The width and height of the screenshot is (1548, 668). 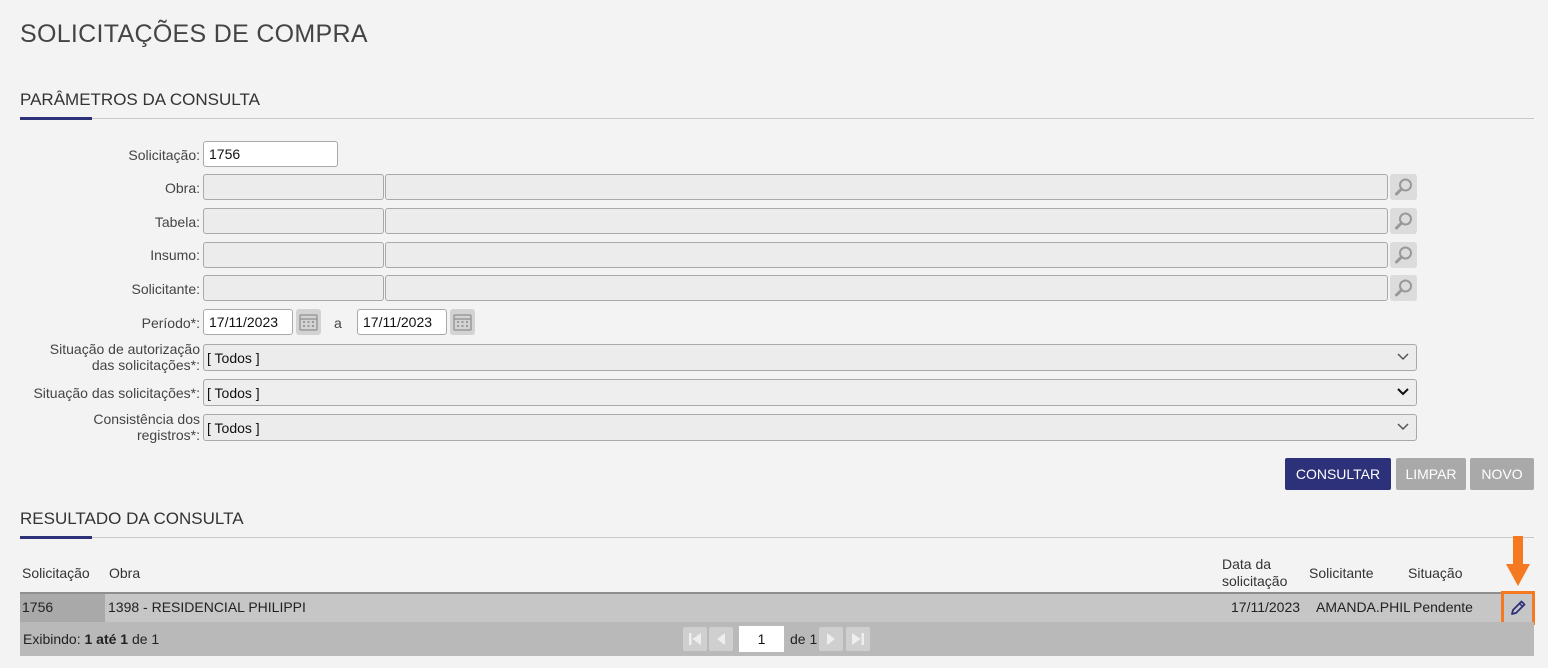 I want to click on previous-page-button, so click(x=721, y=639).